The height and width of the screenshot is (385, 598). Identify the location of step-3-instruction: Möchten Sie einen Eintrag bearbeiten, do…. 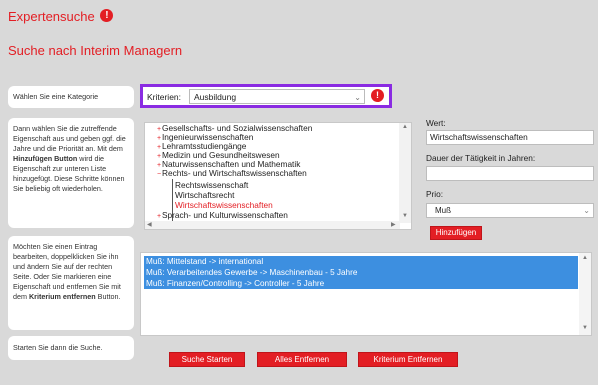
(71, 283).